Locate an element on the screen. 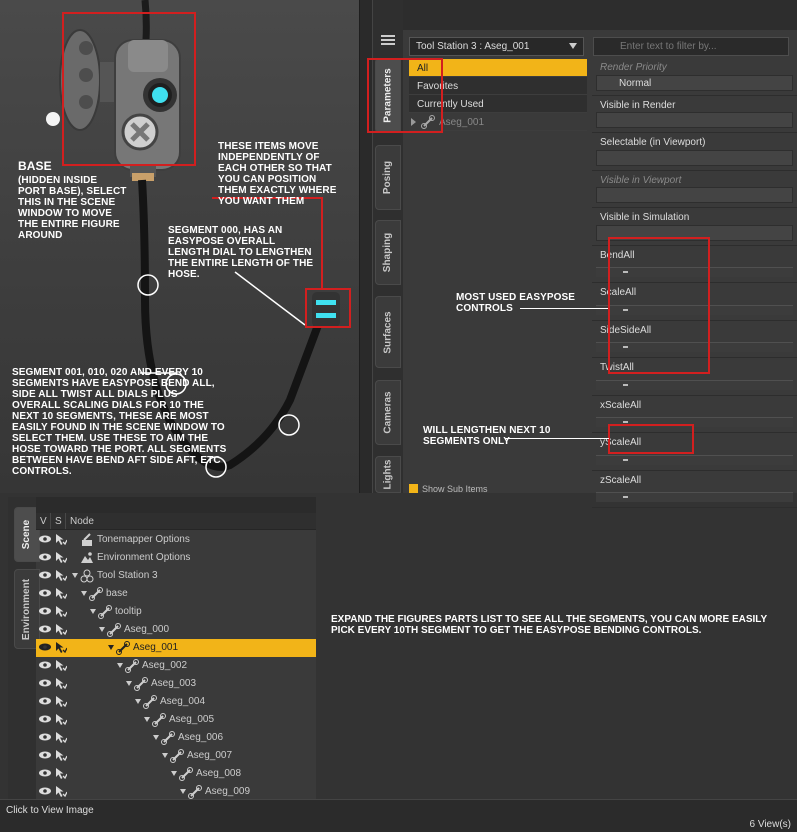 The height and width of the screenshot is (832, 797). figure-select-dropdown: Tool Station 3 : Aseg_001 is located at coordinates (496, 46).